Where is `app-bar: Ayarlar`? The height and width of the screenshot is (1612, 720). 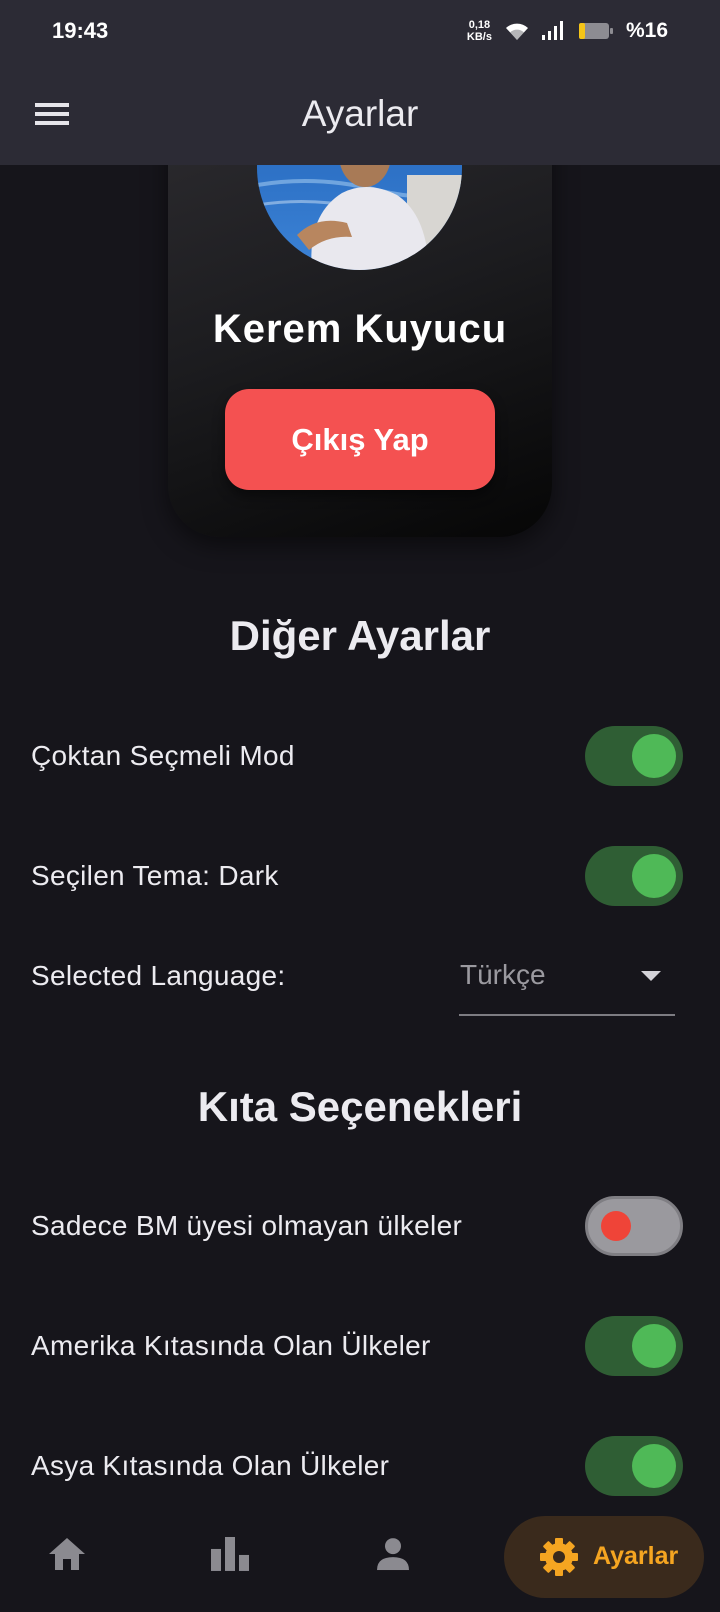 app-bar: Ayarlar is located at coordinates (360, 113).